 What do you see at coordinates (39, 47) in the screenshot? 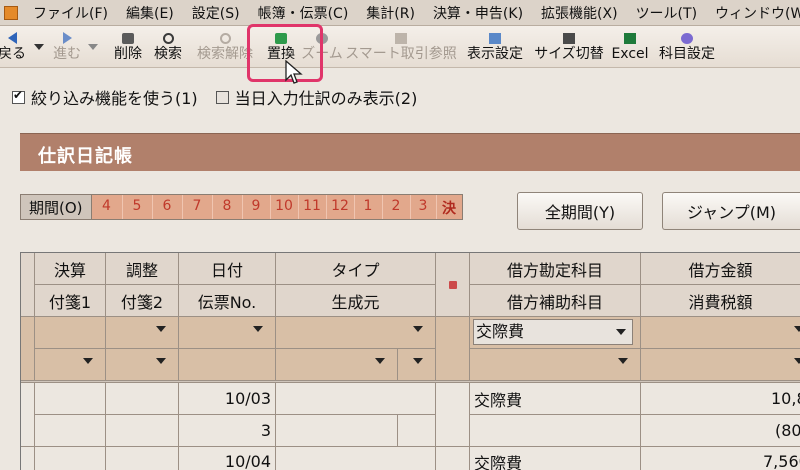
I see `back-history-dropdown-icon` at bounding box center [39, 47].